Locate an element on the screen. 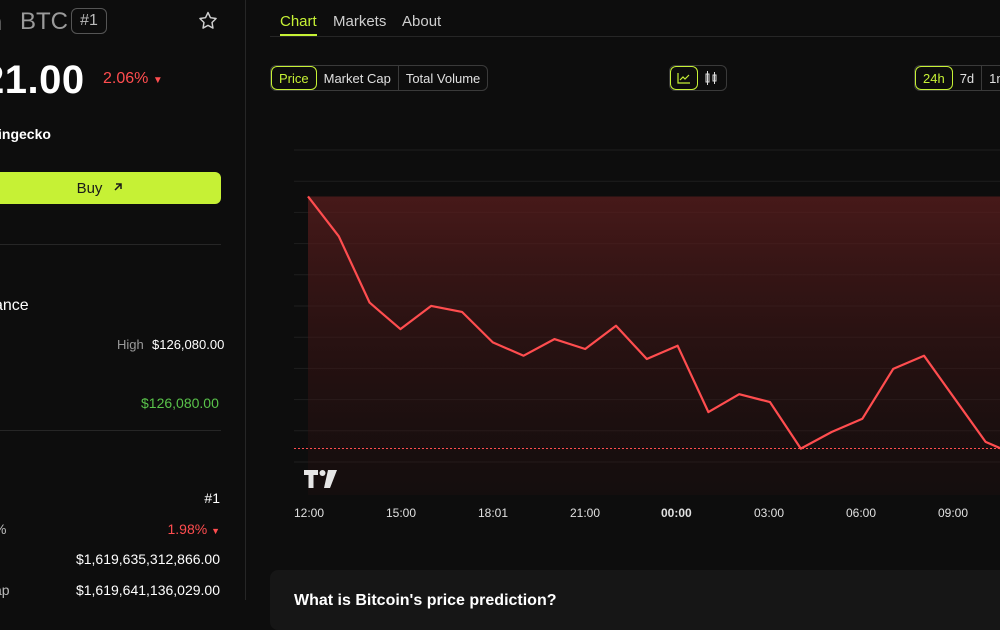 This screenshot has height=630, width=1000. fdv-value: $1,619,641,136,029.00 is located at coordinates (147, 590).